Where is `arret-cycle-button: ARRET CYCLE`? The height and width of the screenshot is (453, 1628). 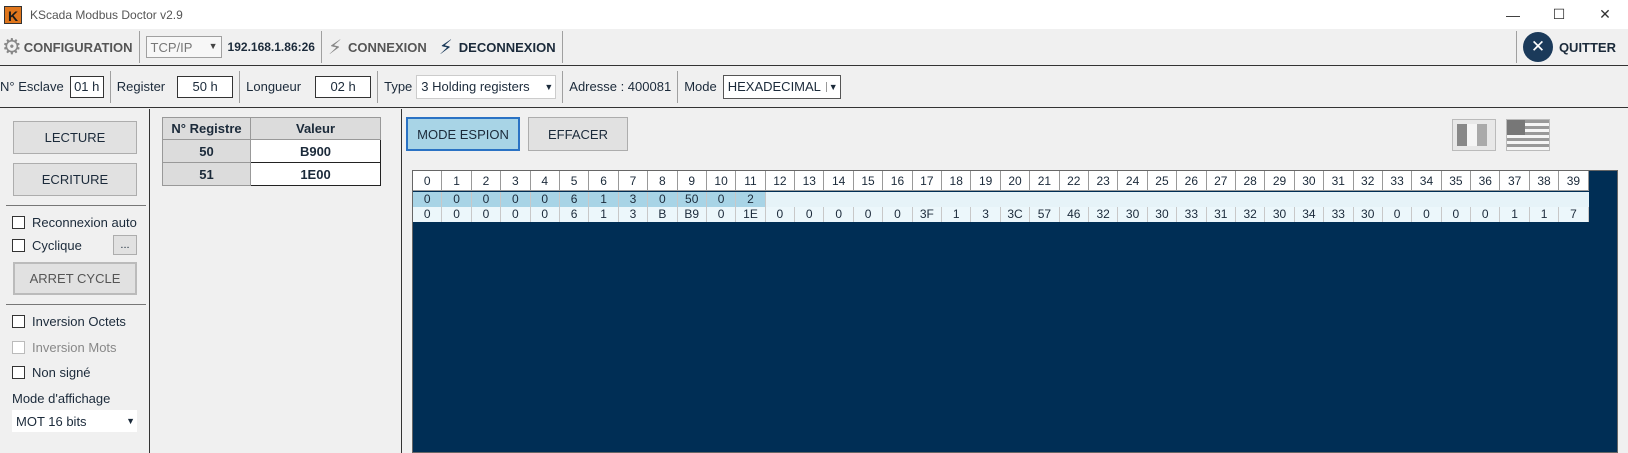
arret-cycle-button: ARRET CYCLE is located at coordinates (75, 278).